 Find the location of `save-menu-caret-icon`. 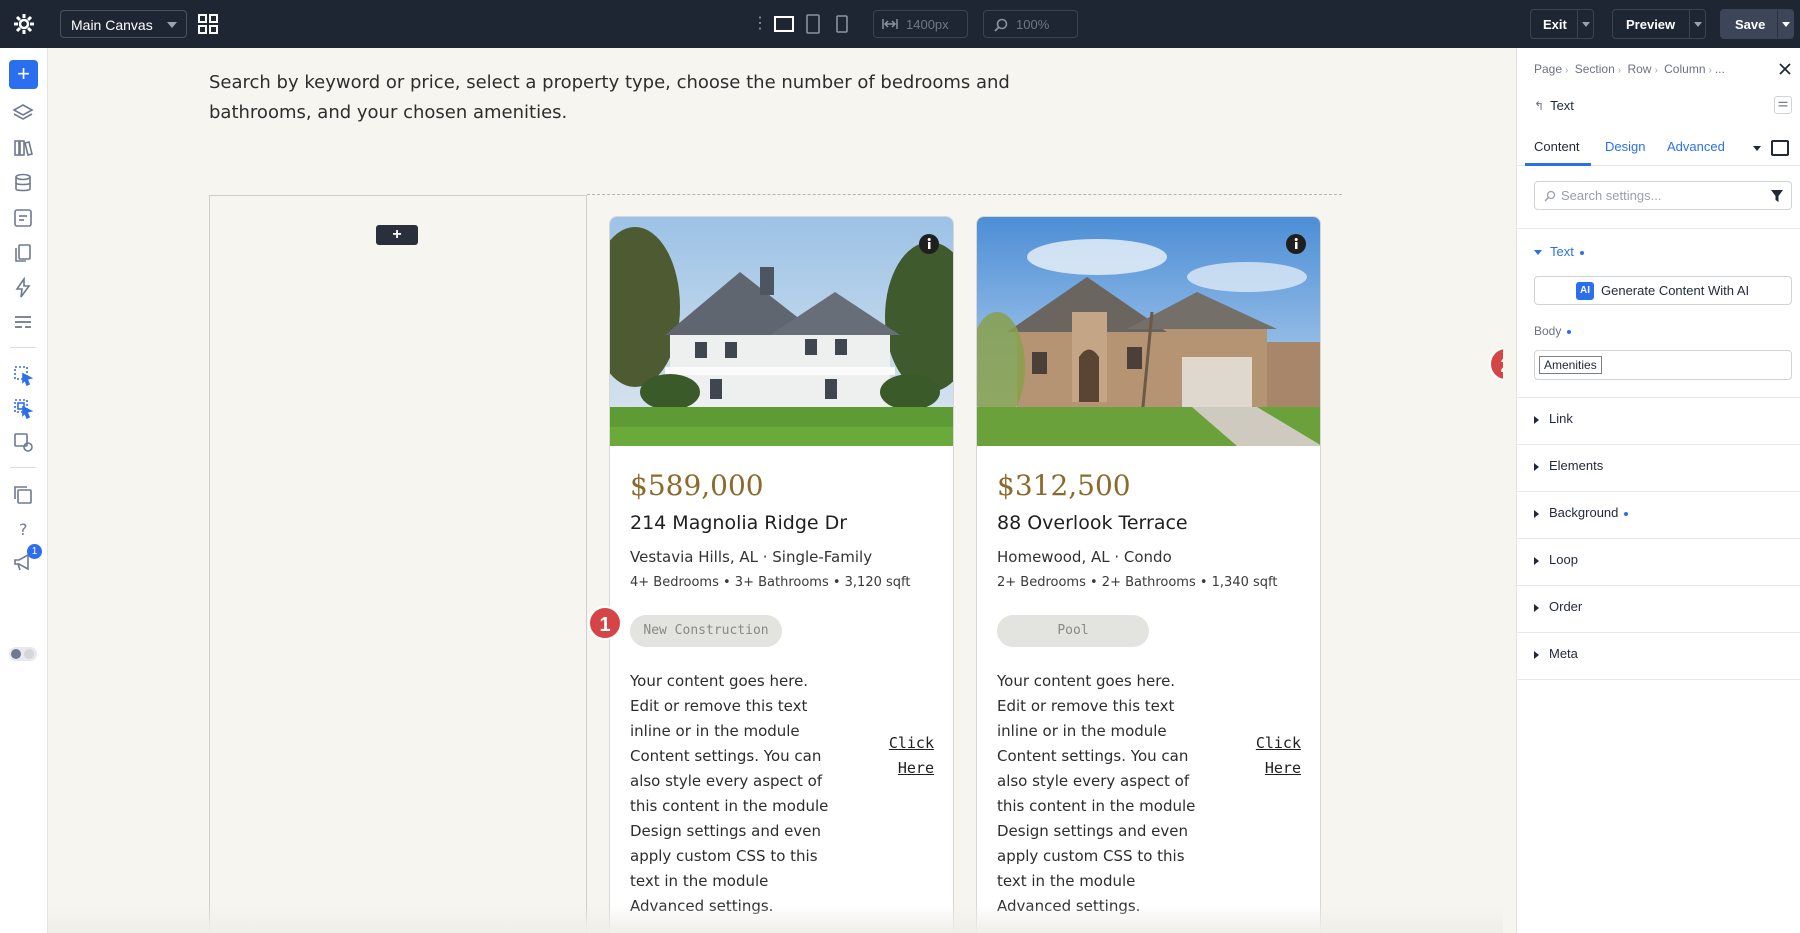

save-menu-caret-icon is located at coordinates (1786, 24).